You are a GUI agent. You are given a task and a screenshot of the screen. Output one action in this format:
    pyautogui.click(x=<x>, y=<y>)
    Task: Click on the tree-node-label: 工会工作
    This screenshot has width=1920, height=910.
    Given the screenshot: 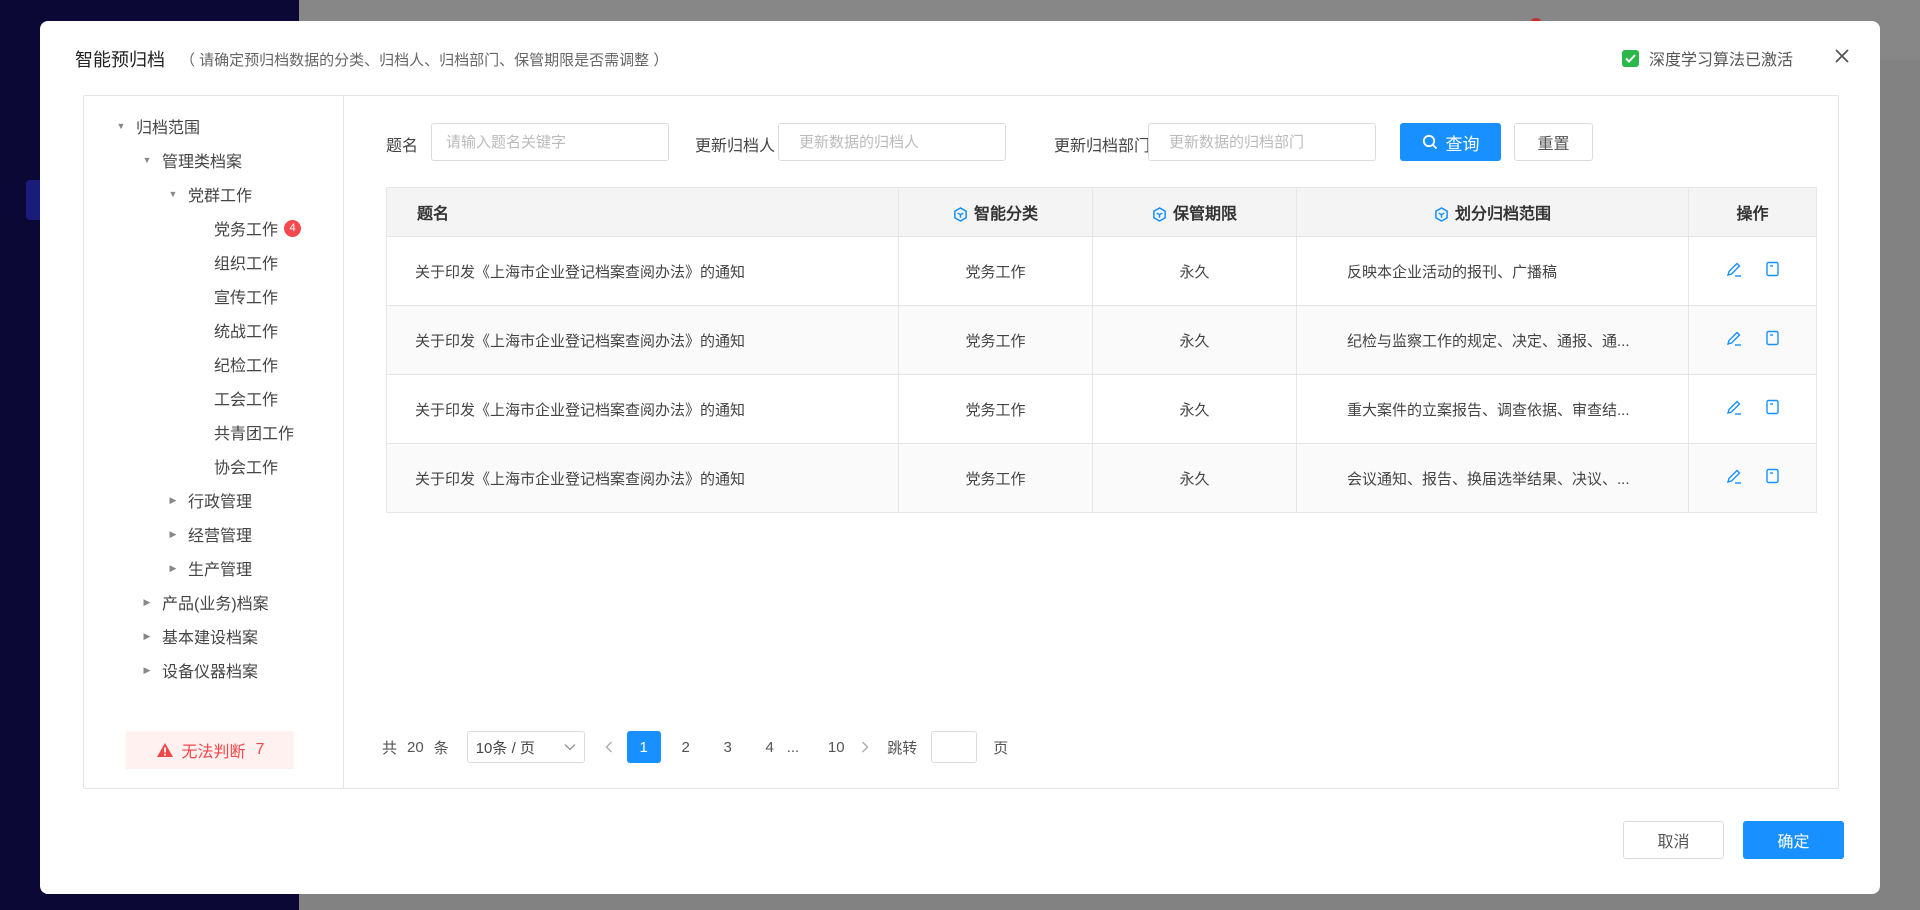 What is the action you would take?
    pyautogui.click(x=246, y=400)
    